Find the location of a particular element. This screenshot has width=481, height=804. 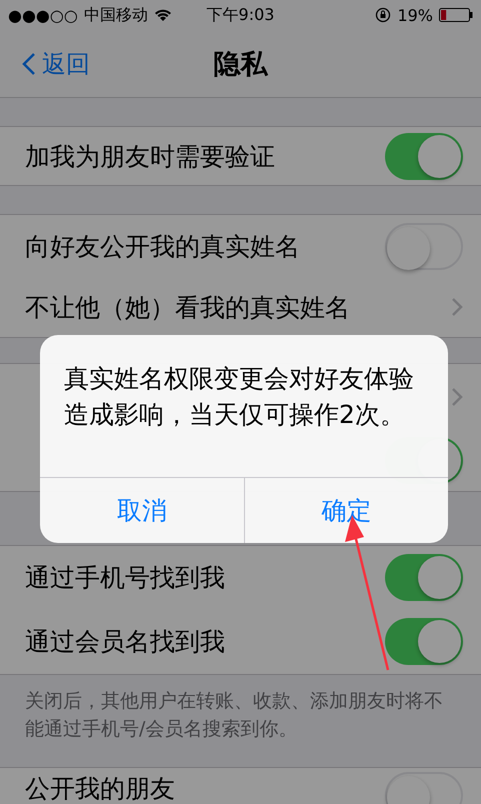

page-title: 隐私 is located at coordinates (241, 65).